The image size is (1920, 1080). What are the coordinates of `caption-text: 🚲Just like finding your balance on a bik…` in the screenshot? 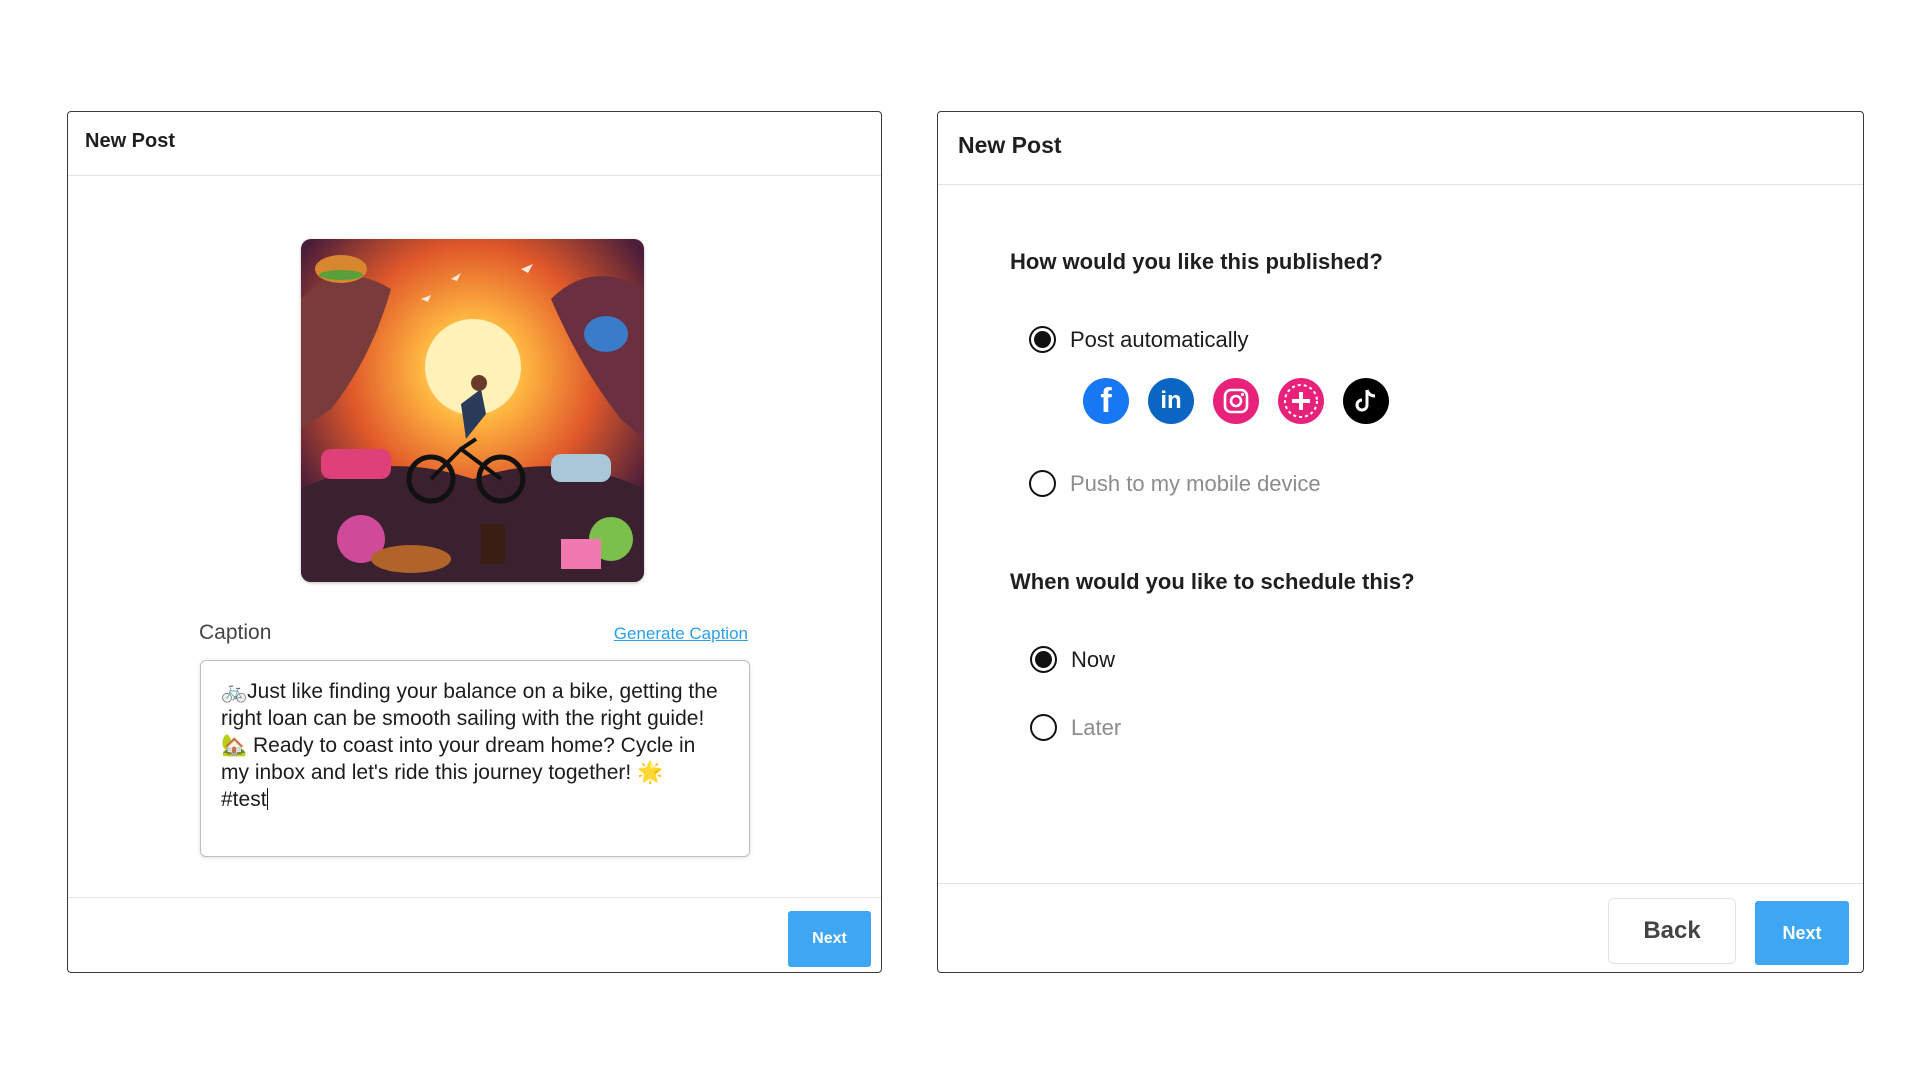 It's located at (469, 745).